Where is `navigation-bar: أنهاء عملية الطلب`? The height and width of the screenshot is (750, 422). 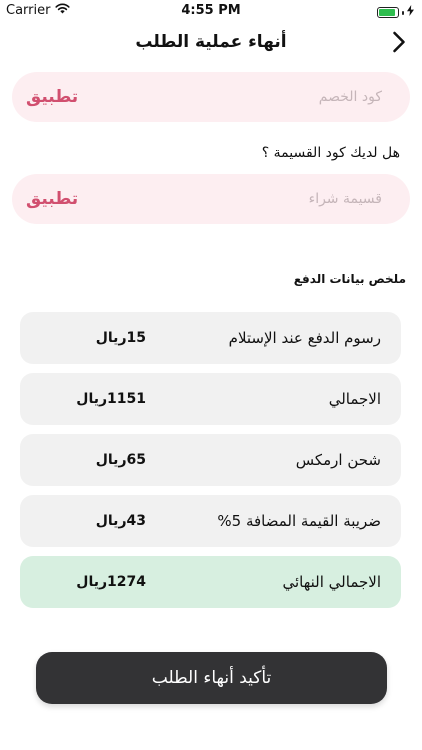
navigation-bar: أنهاء عملية الطلب is located at coordinates (211, 44).